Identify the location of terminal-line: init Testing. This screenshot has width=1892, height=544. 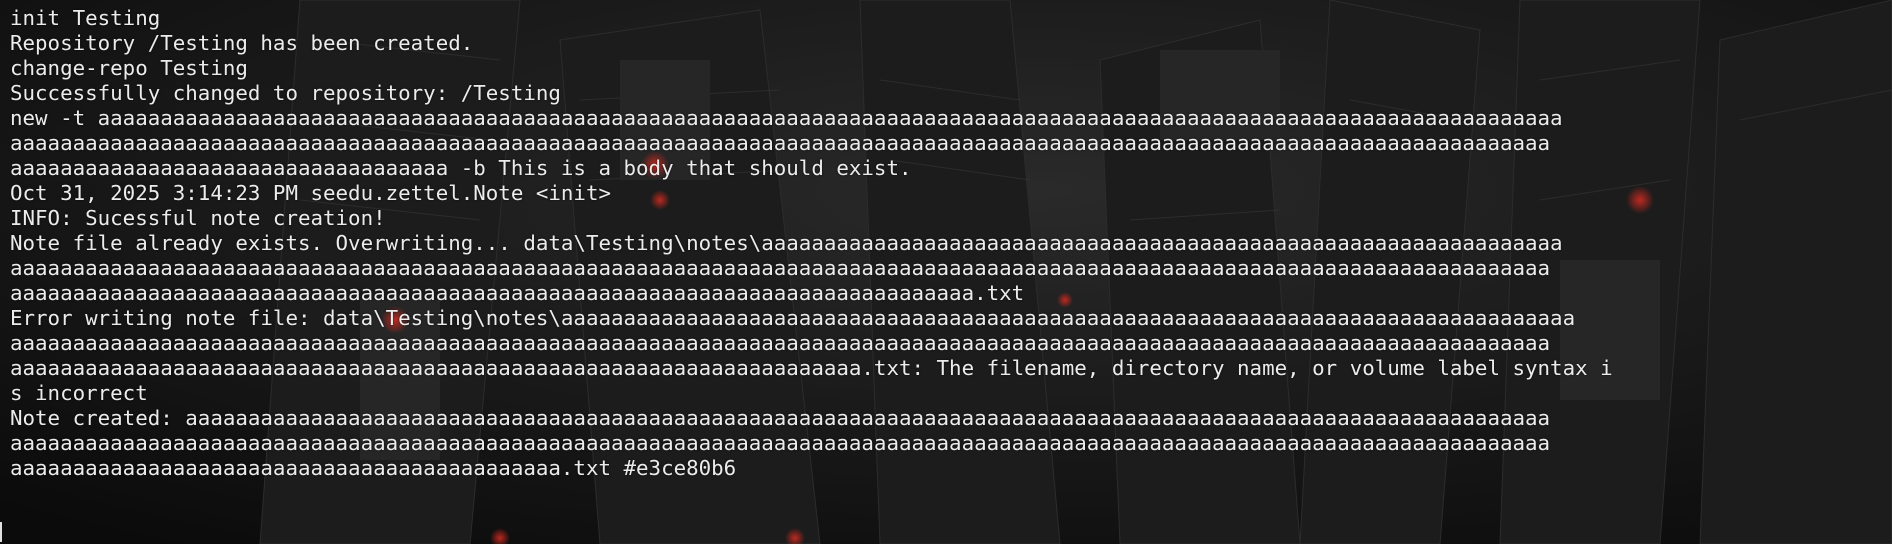
(85, 18).